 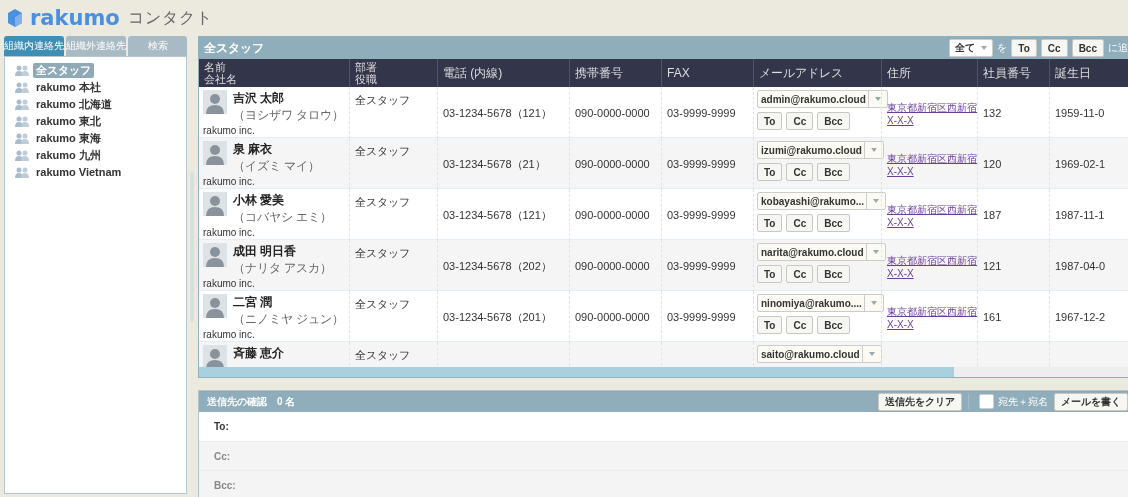 I want to click on email-select: saito@rakumo.cloud, so click(x=819, y=354).